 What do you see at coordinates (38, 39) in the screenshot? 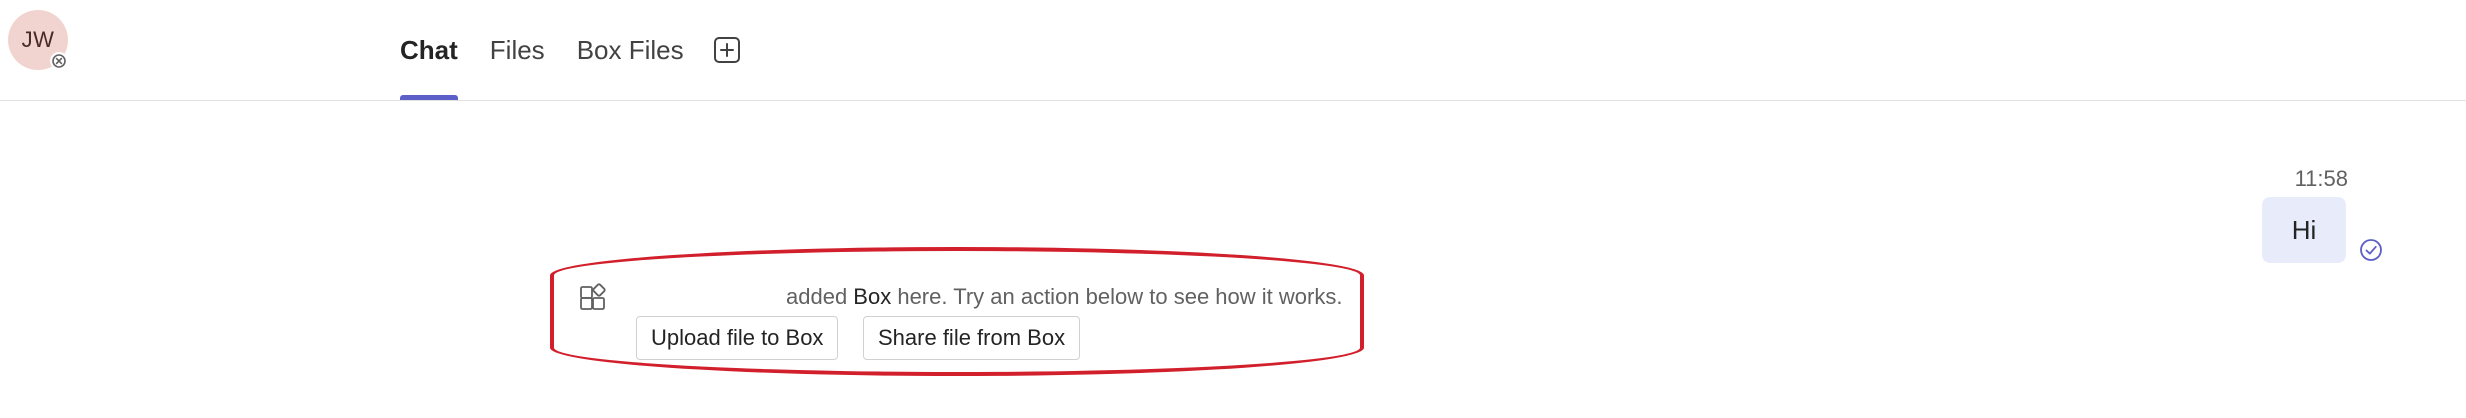
I see `avatar-initials: JW` at bounding box center [38, 39].